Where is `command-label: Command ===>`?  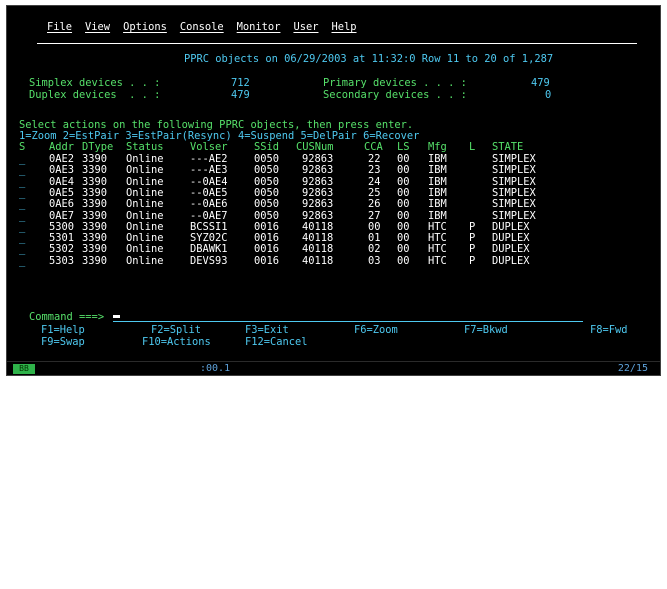
command-label: Command ===> is located at coordinates (67, 317).